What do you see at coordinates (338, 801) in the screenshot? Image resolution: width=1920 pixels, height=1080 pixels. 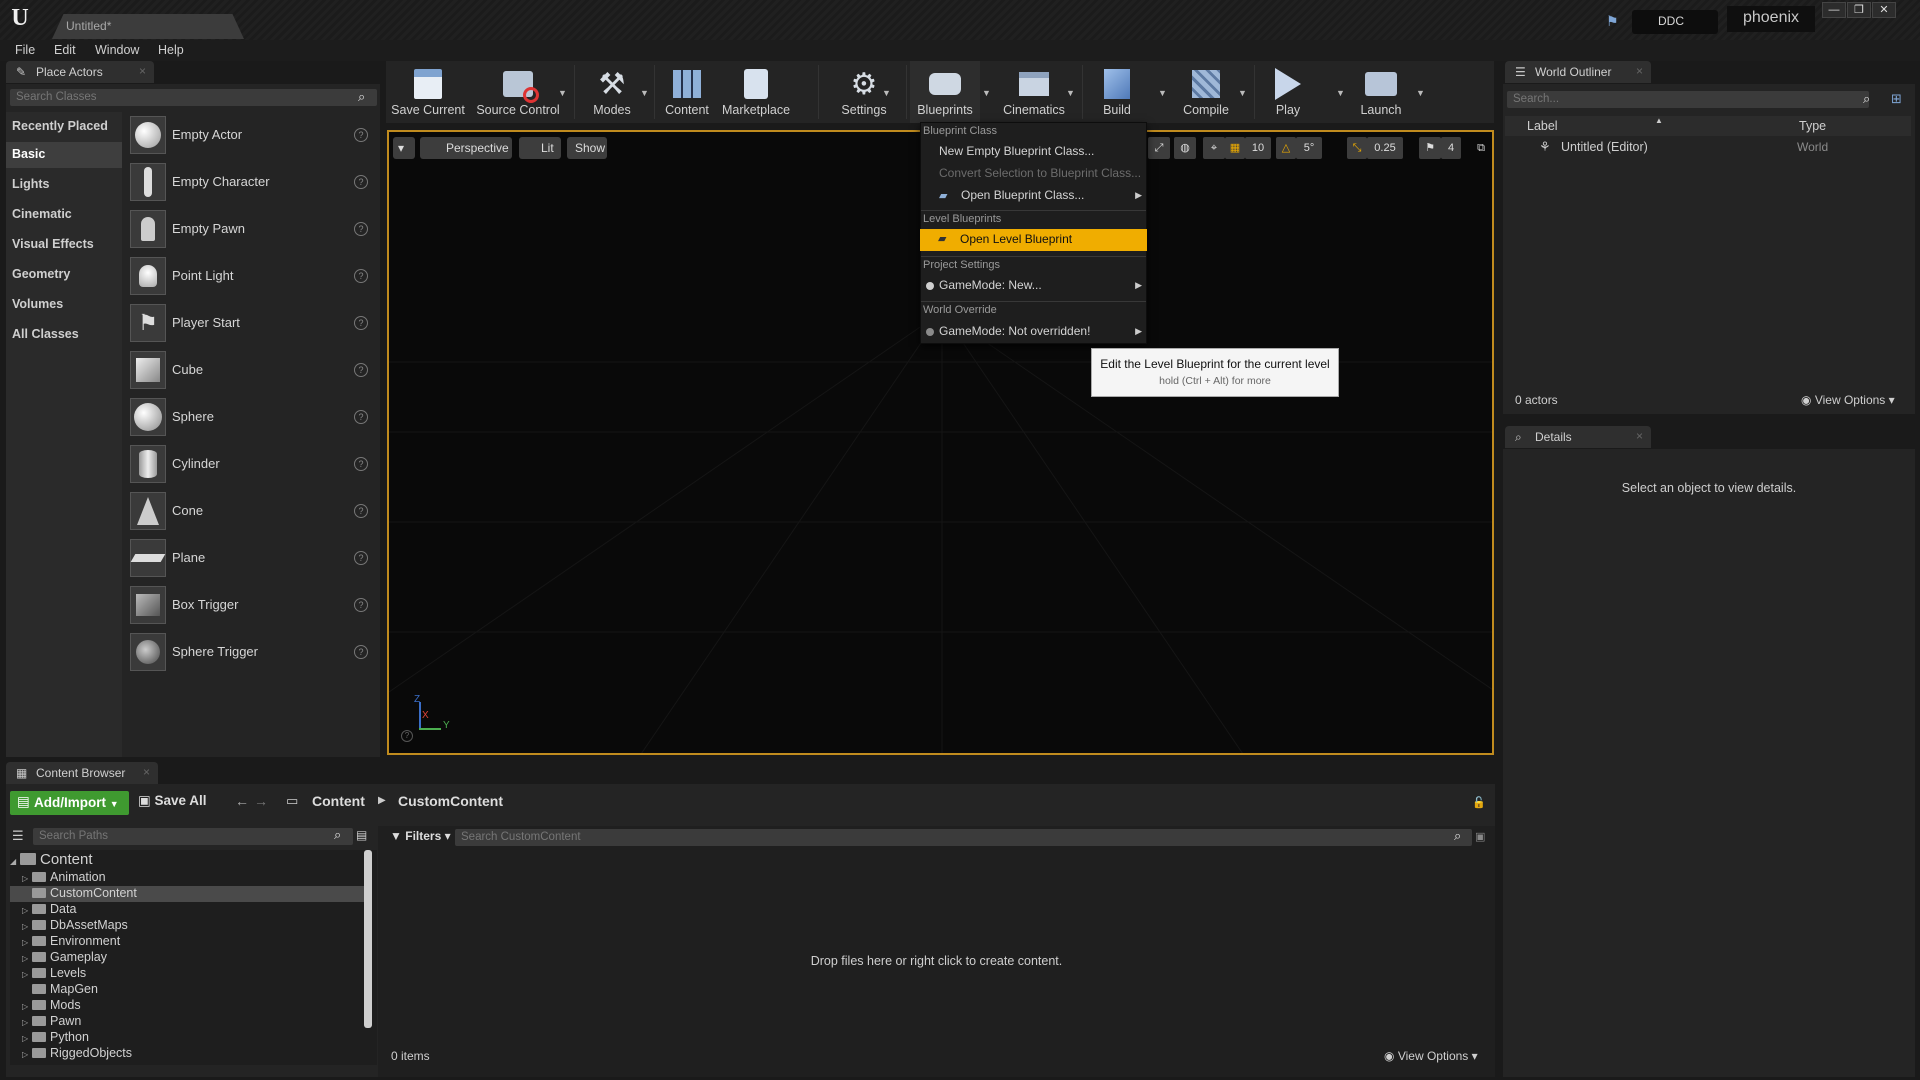 I see `breadcrumb-content: Content` at bounding box center [338, 801].